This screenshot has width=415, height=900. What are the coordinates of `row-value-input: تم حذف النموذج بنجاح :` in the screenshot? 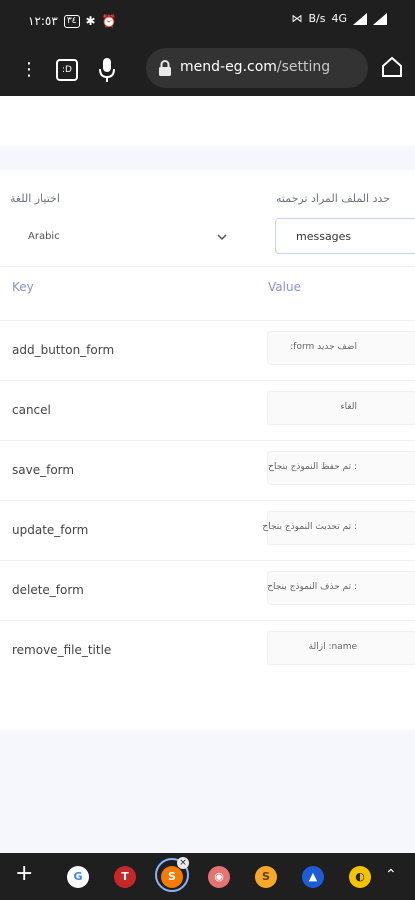 It's located at (341, 588).